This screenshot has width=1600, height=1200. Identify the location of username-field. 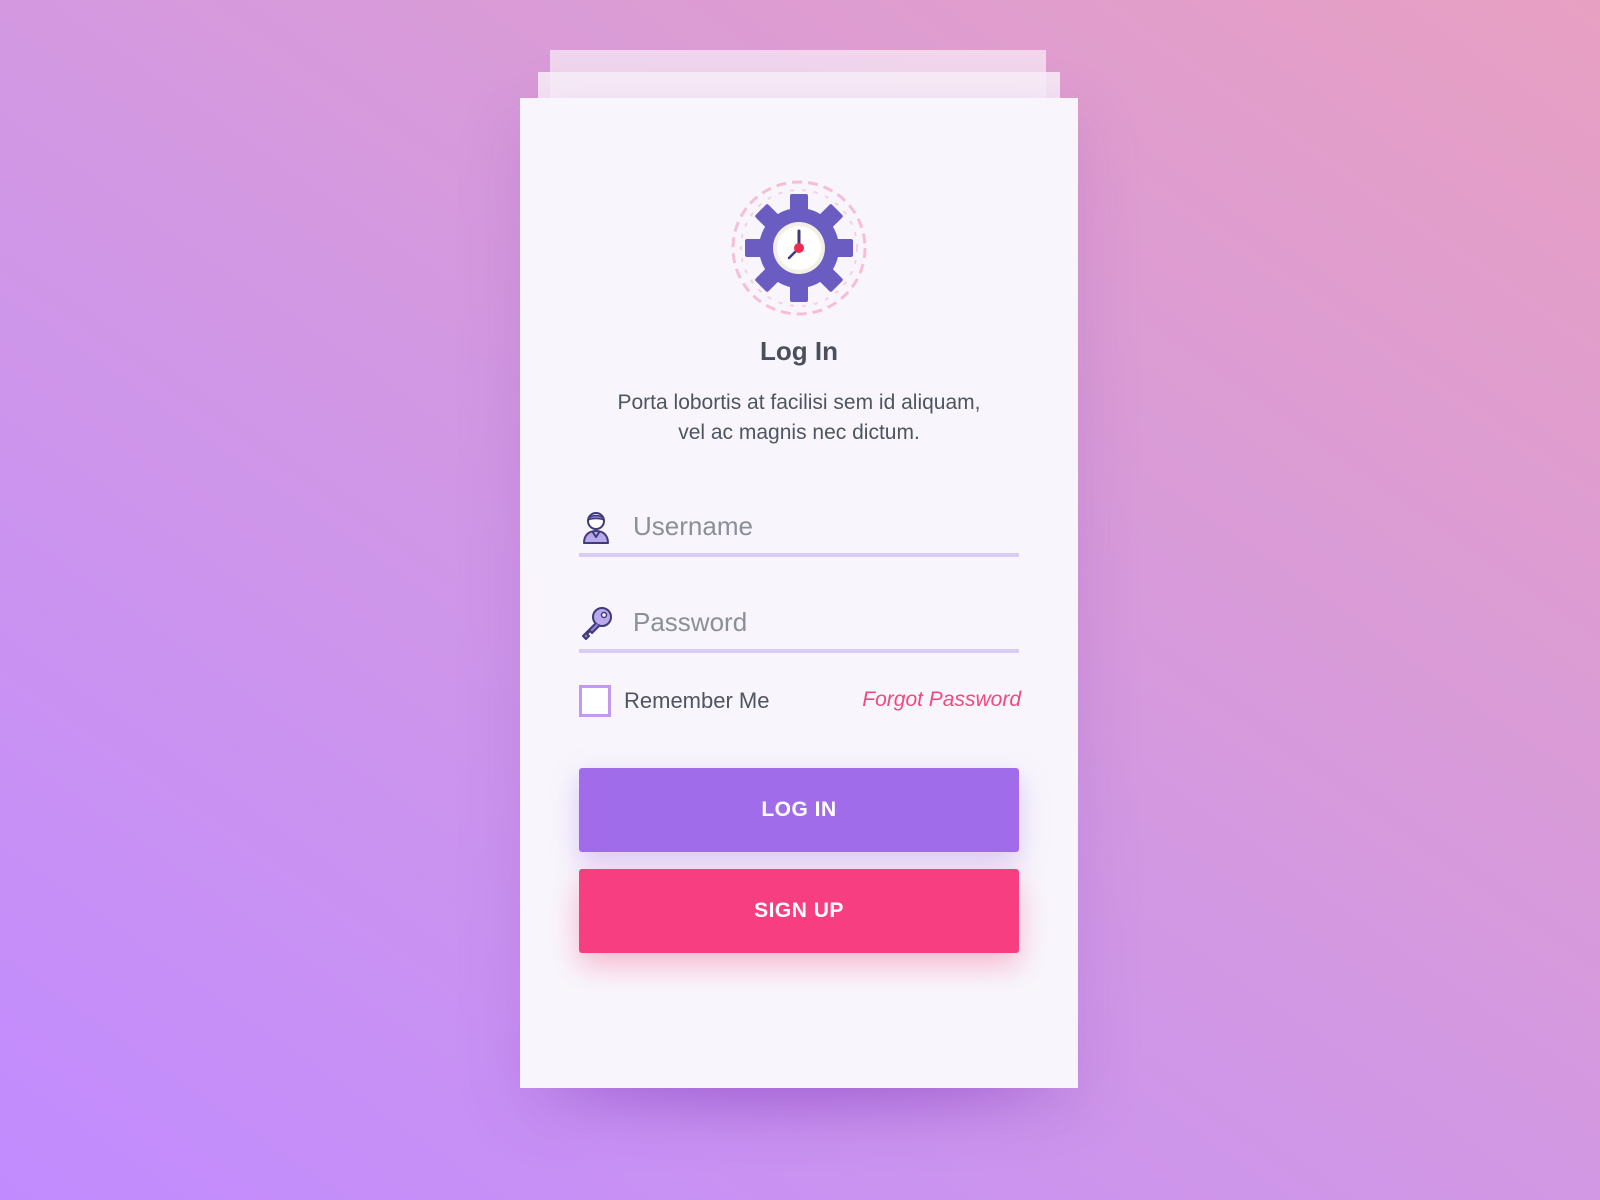
(799, 529).